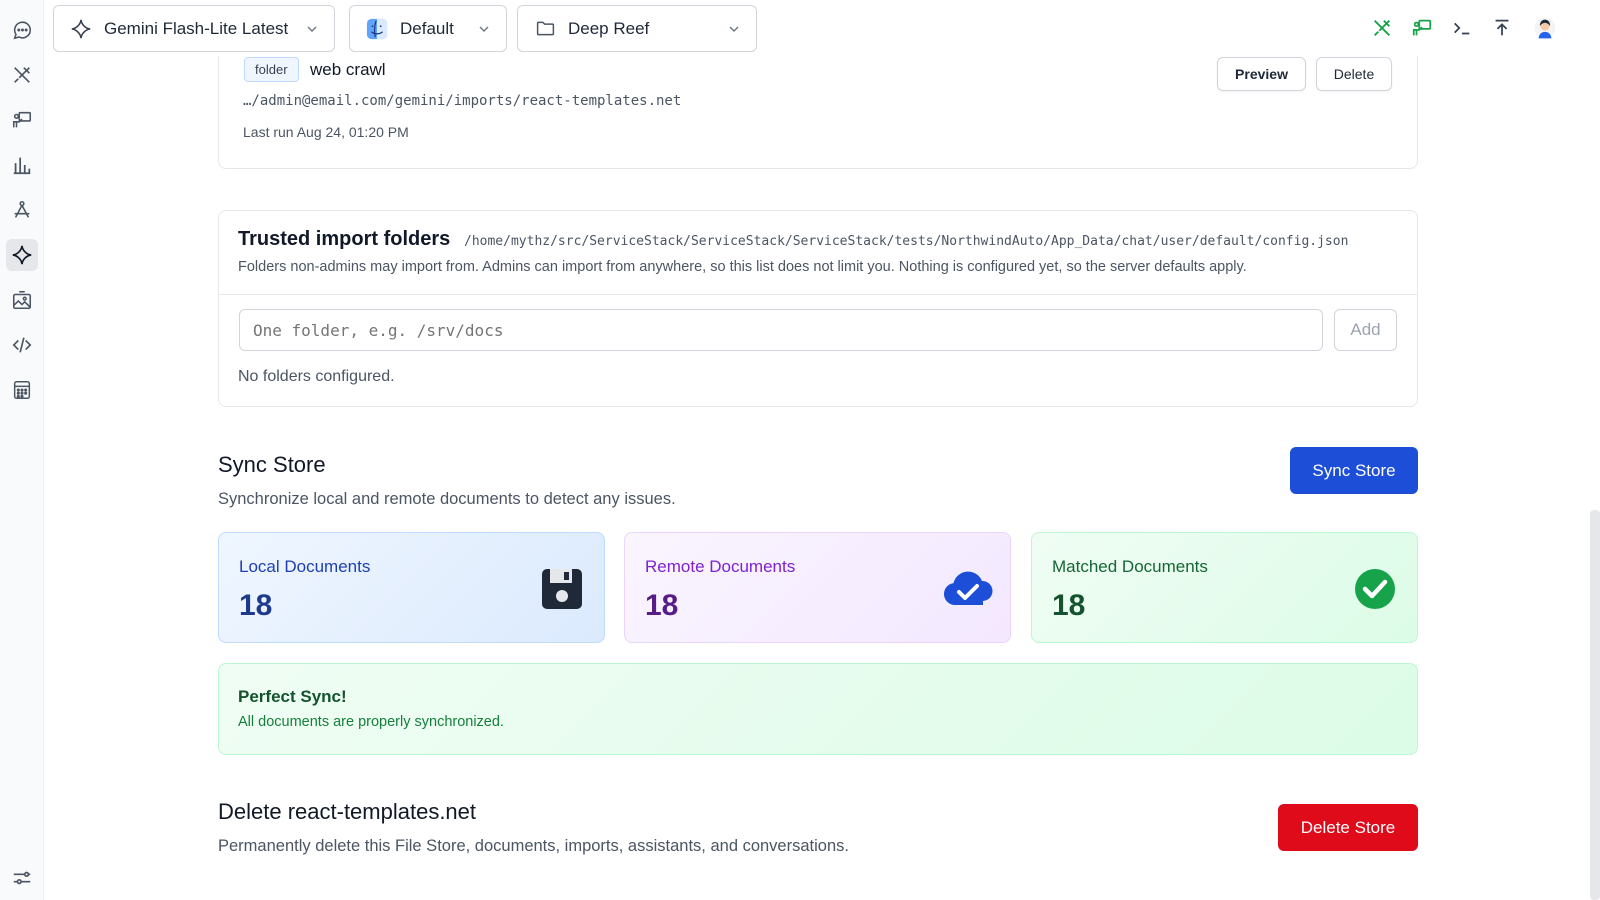  What do you see at coordinates (22, 30) in the screenshot?
I see `chat-icon` at bounding box center [22, 30].